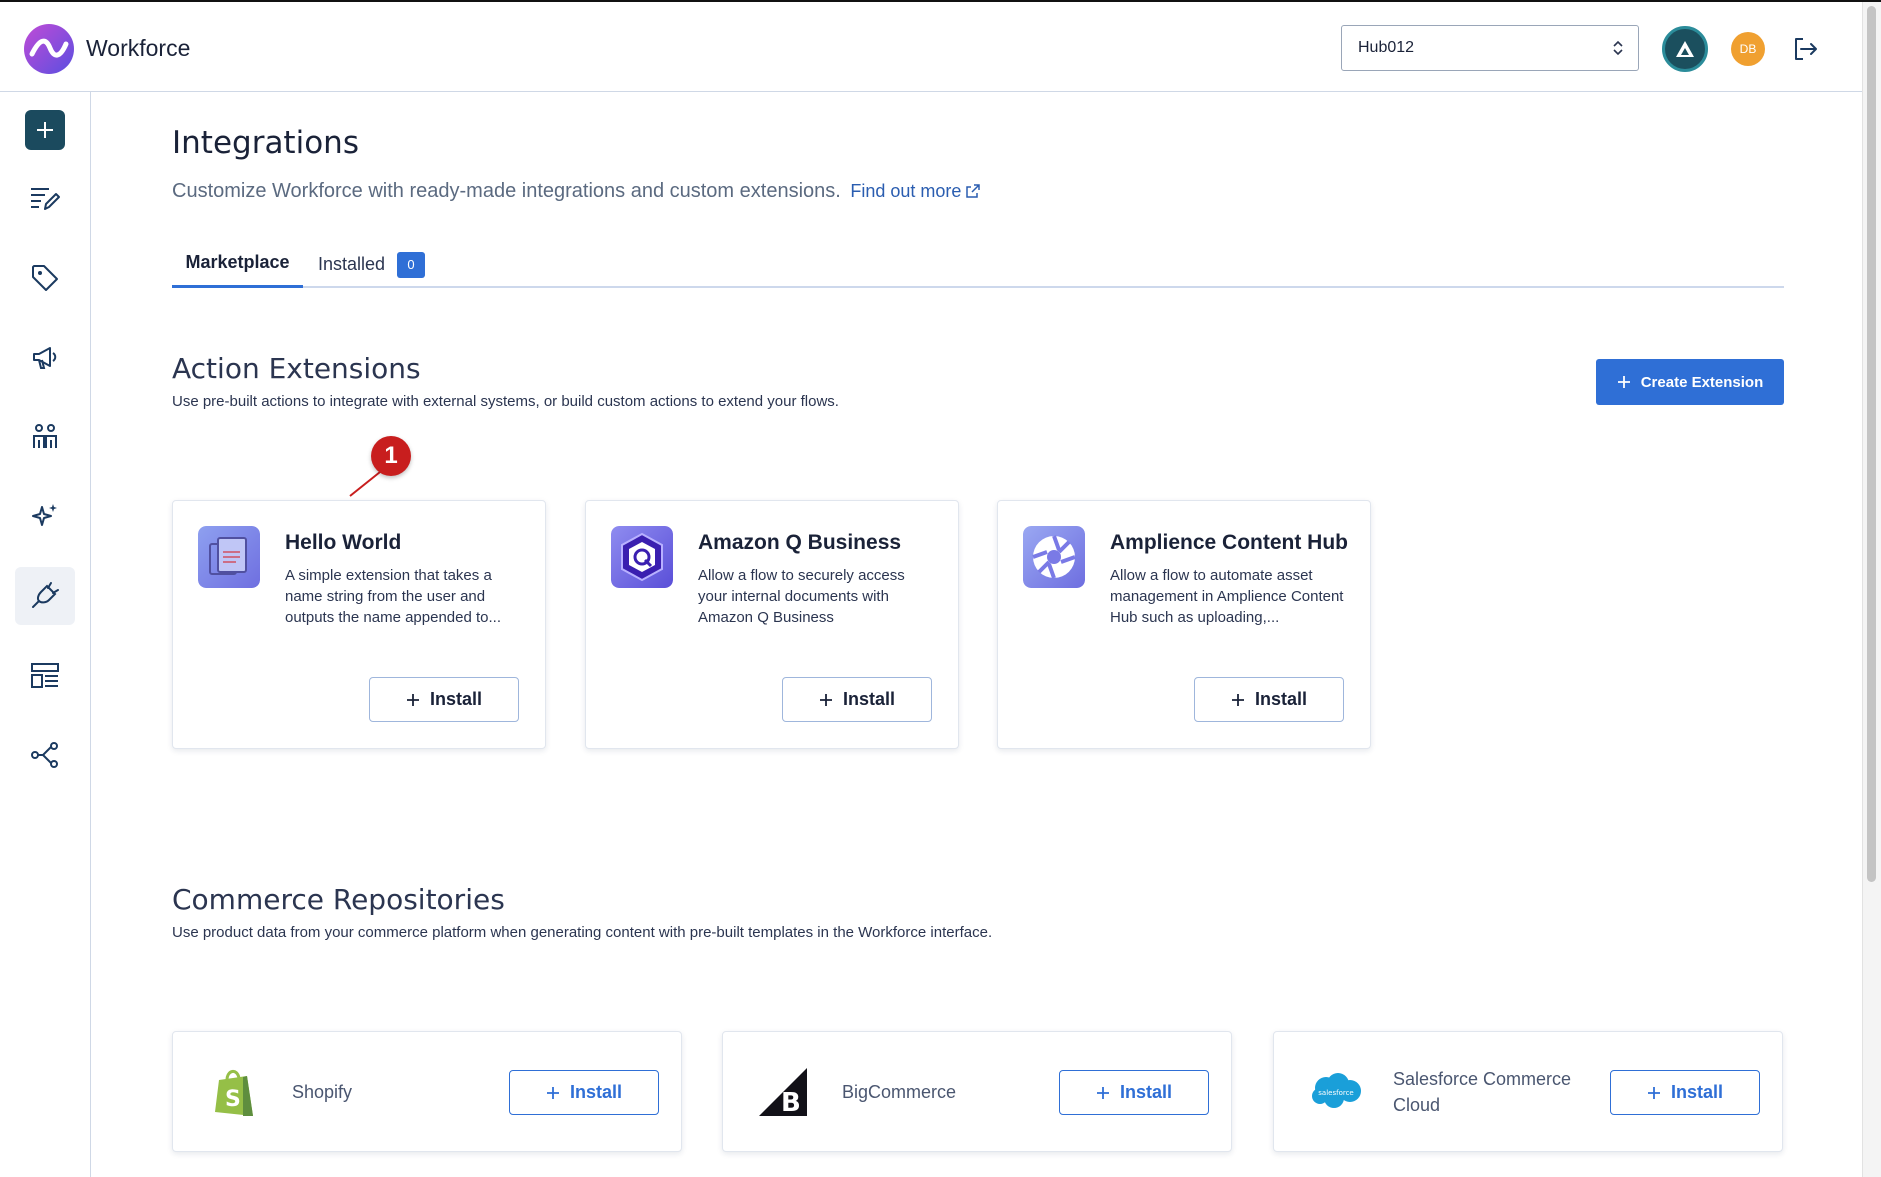  Describe the element at coordinates (391, 456) in the screenshot. I see `annotation-marker: 1` at that location.